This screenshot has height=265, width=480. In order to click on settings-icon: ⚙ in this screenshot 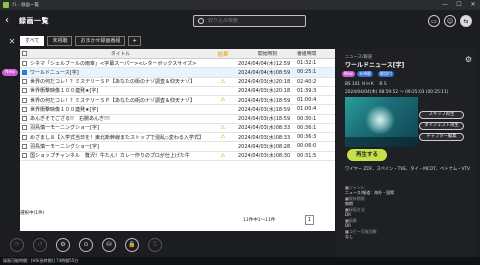, I will do `click(63, 245)`.